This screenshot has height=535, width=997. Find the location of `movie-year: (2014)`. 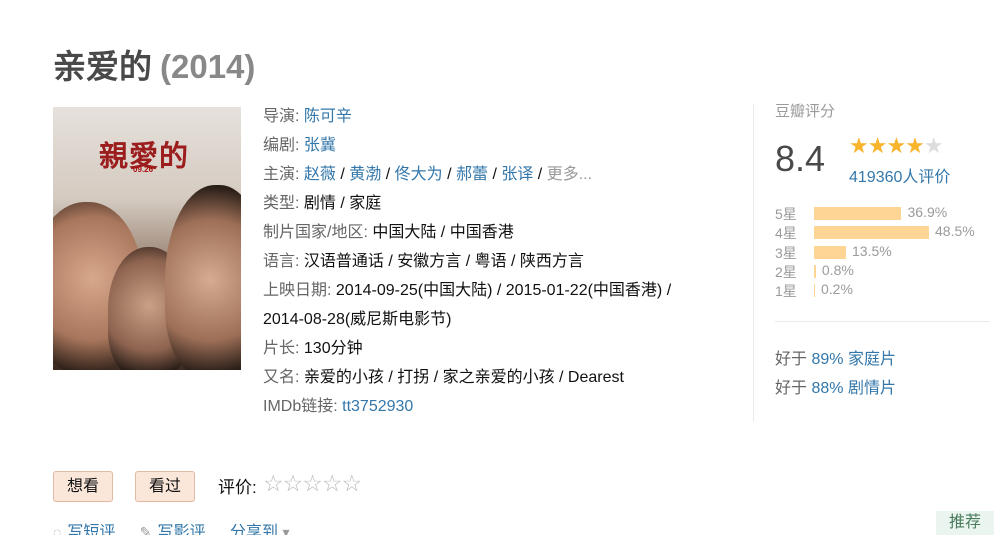

movie-year: (2014) is located at coordinates (208, 66).